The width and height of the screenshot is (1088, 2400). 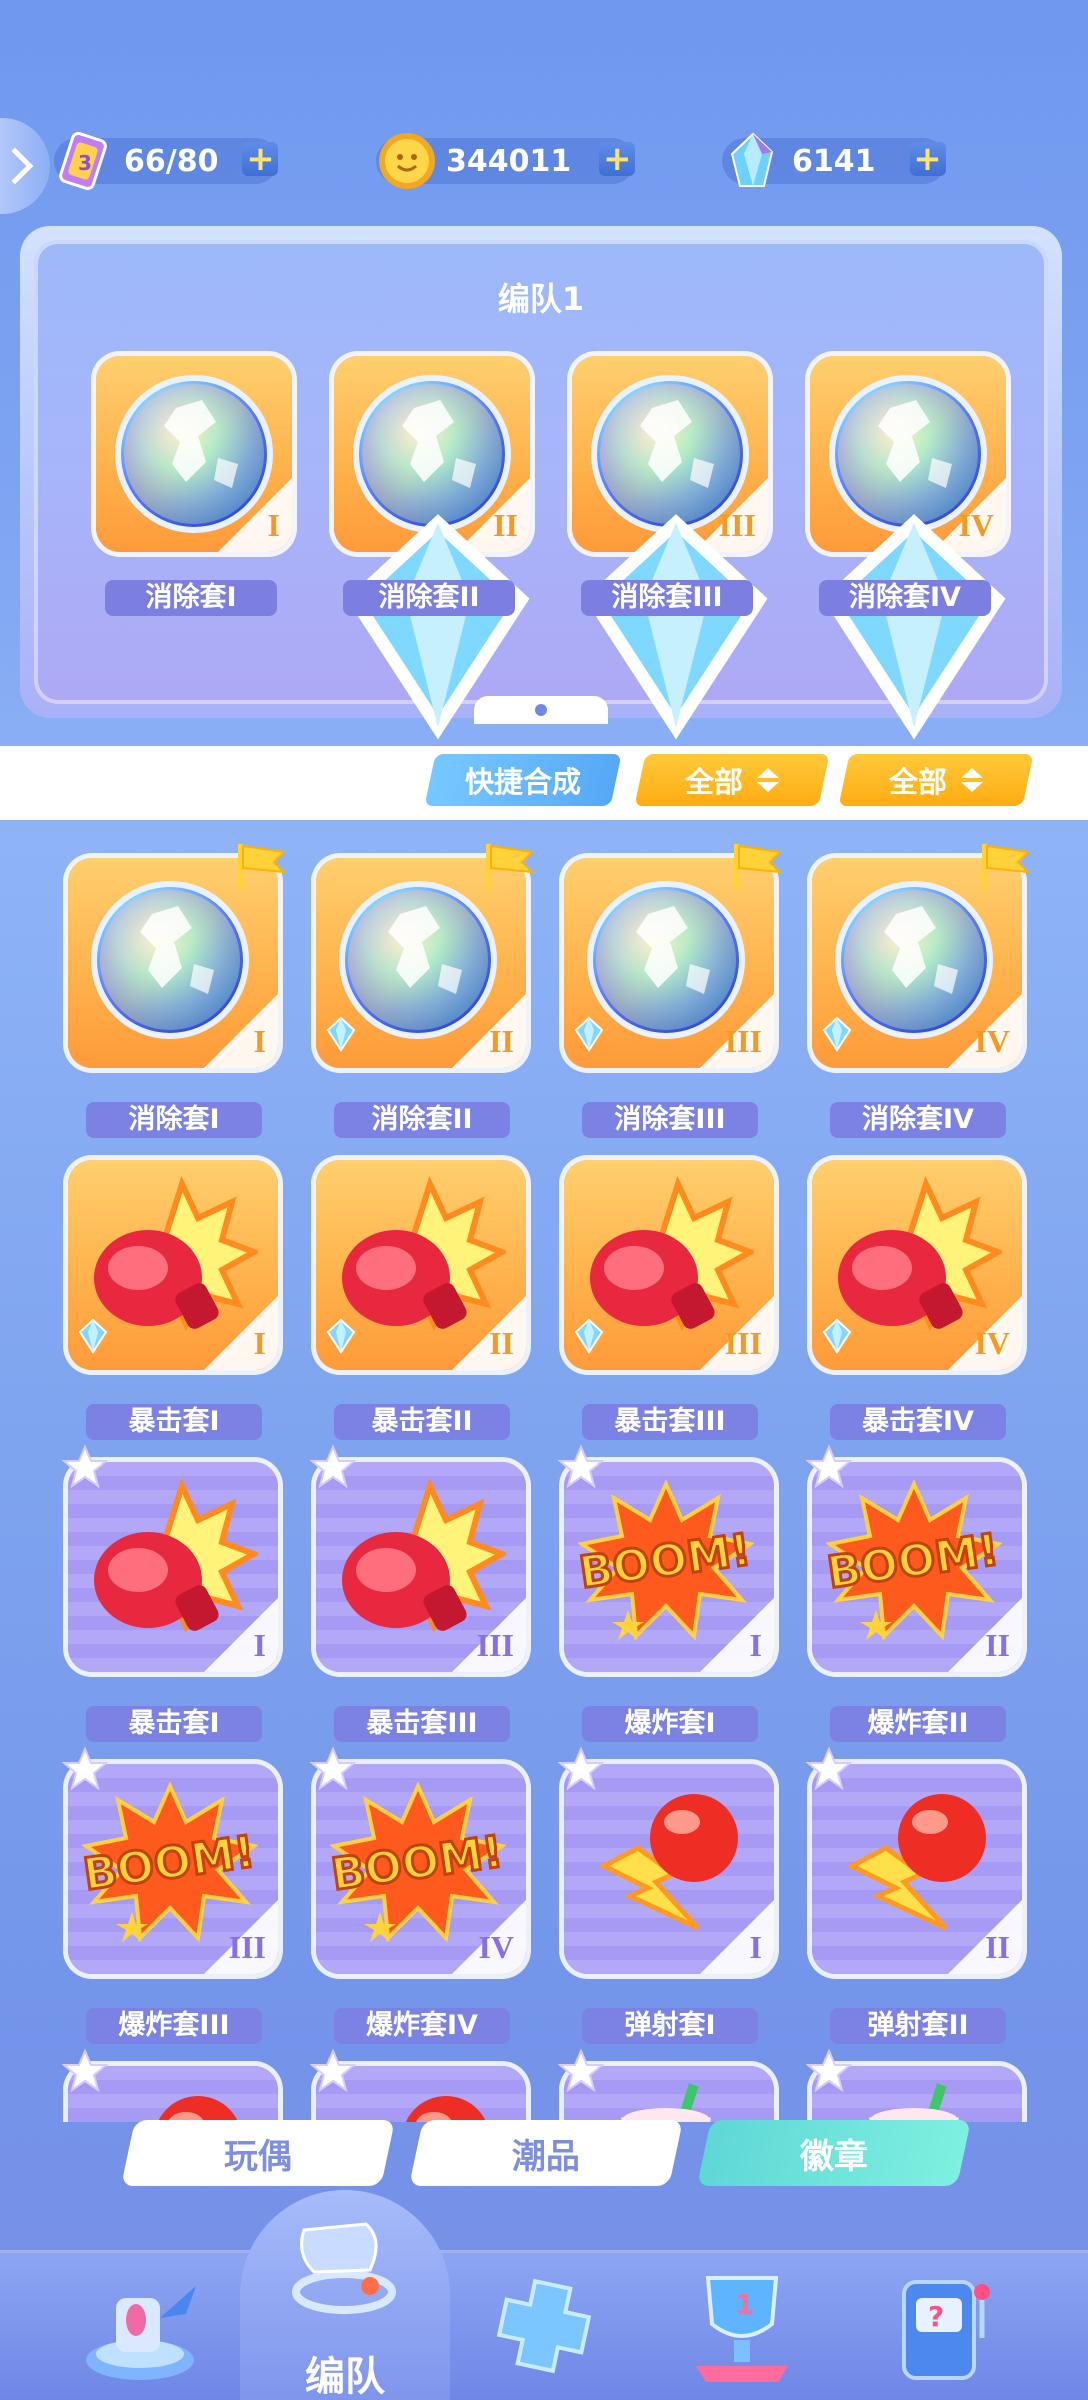 What do you see at coordinates (668, 1895) in the screenshot?
I see `badge-item: I 弹射套I` at bounding box center [668, 1895].